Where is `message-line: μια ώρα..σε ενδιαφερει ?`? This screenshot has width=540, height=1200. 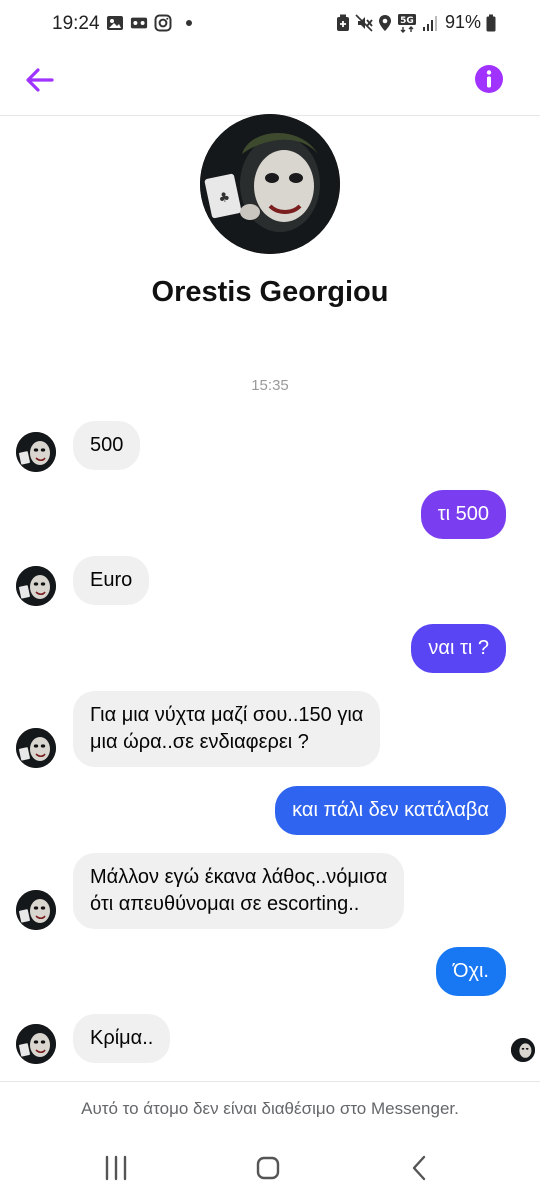
message-line: μια ώρα..σε ενδιαφερει ? is located at coordinates (199, 742).